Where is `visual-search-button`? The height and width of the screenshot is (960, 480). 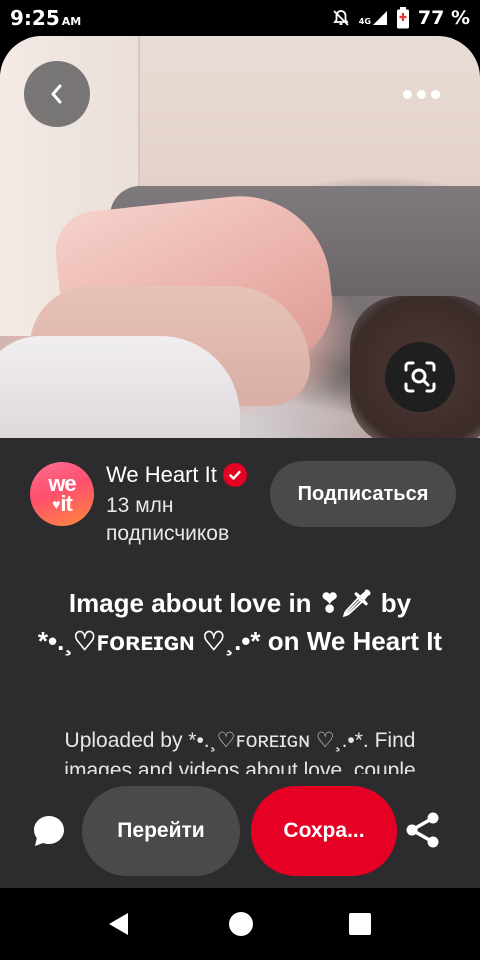
visual-search-button is located at coordinates (420, 377).